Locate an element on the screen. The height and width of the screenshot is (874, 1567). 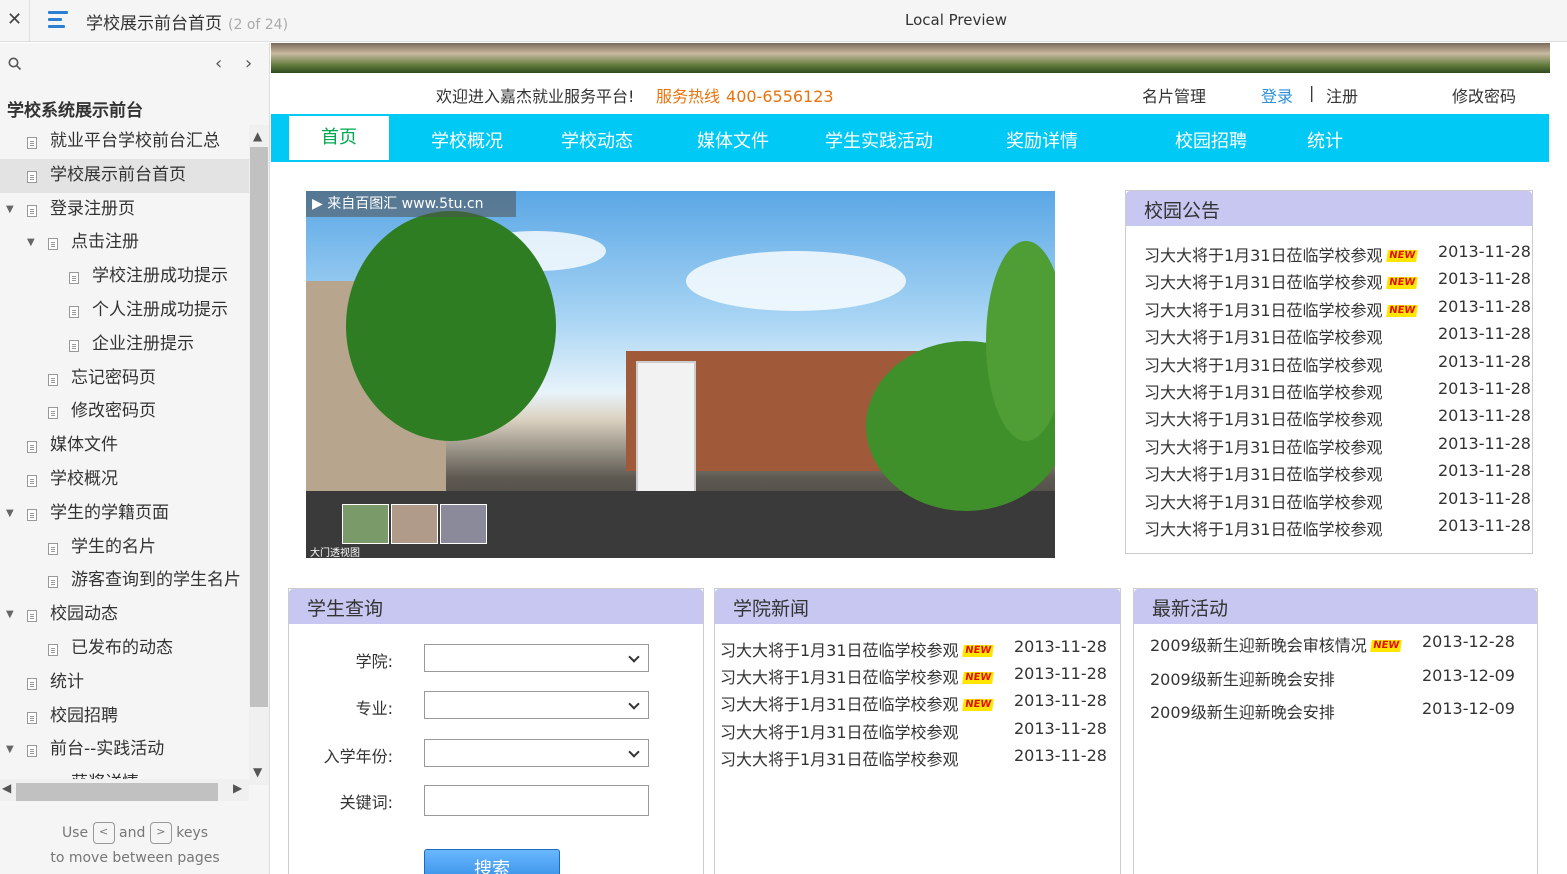
college-select is located at coordinates (536, 658).